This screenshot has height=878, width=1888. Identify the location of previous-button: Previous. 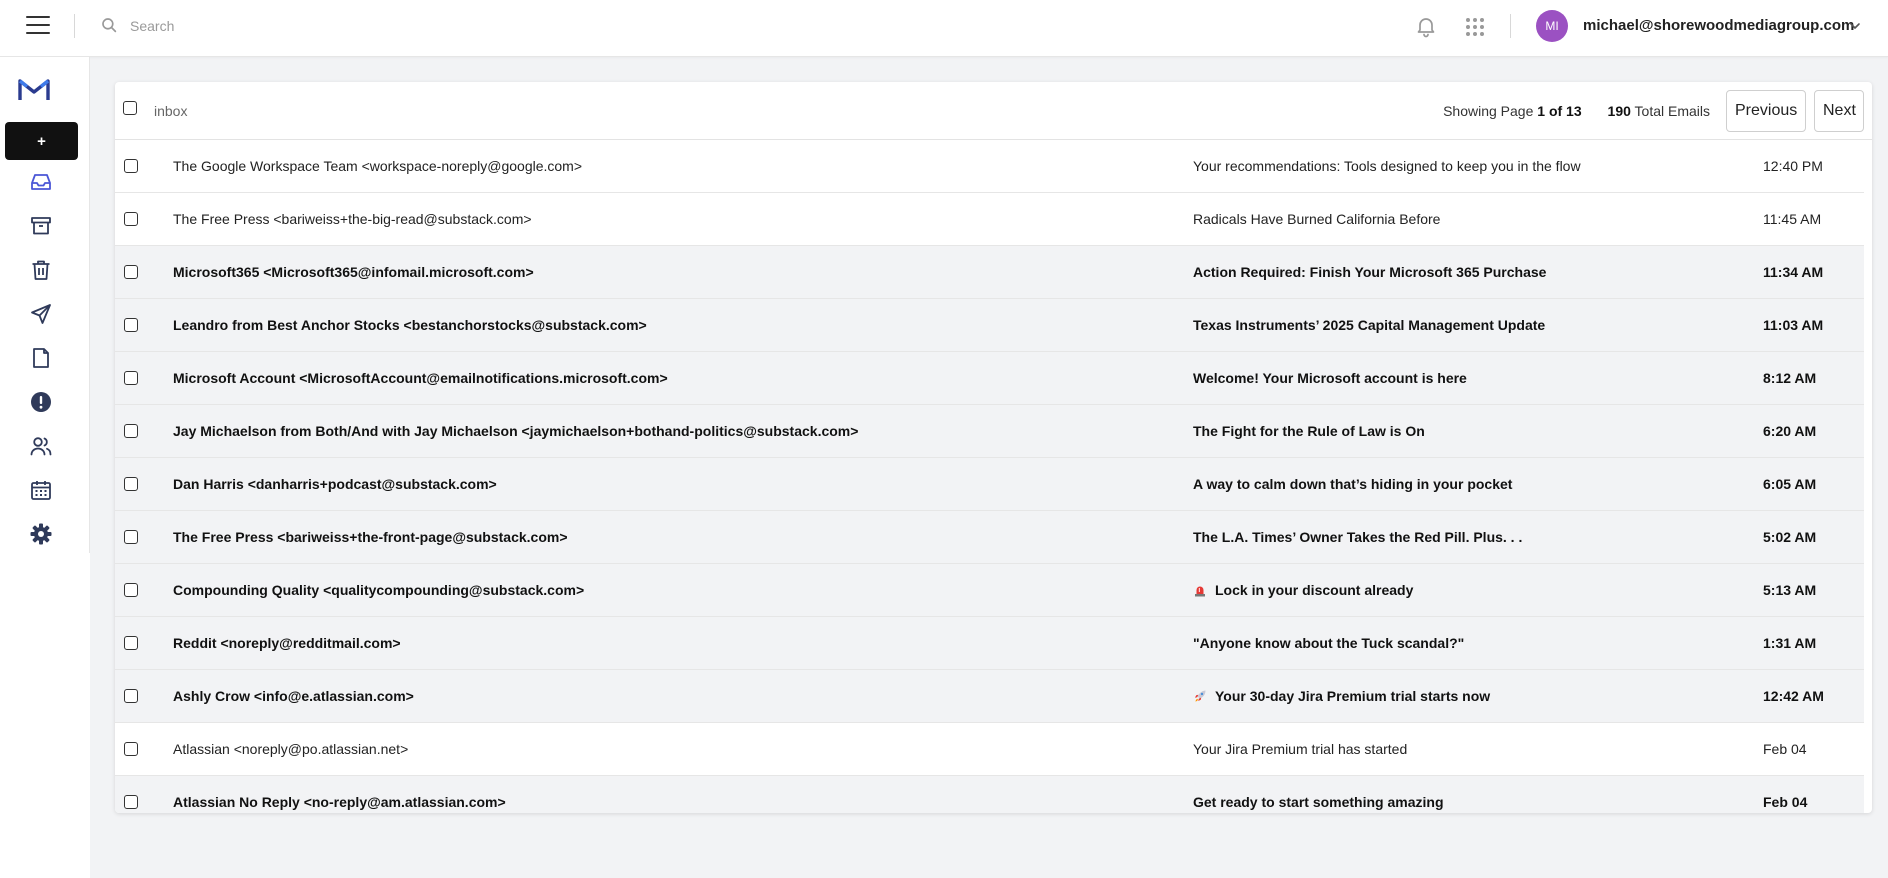
(1766, 111).